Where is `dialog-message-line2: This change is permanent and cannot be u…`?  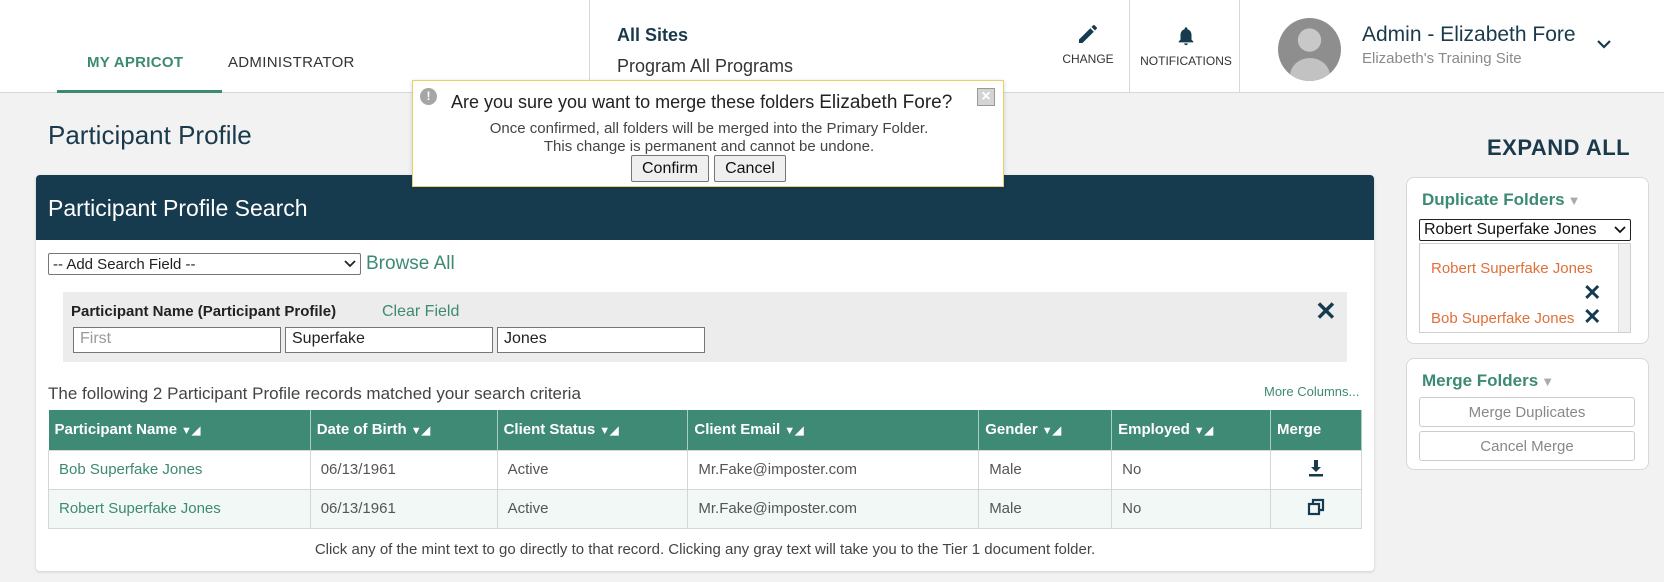 dialog-message-line2: This change is permanent and cannot be u… is located at coordinates (709, 146).